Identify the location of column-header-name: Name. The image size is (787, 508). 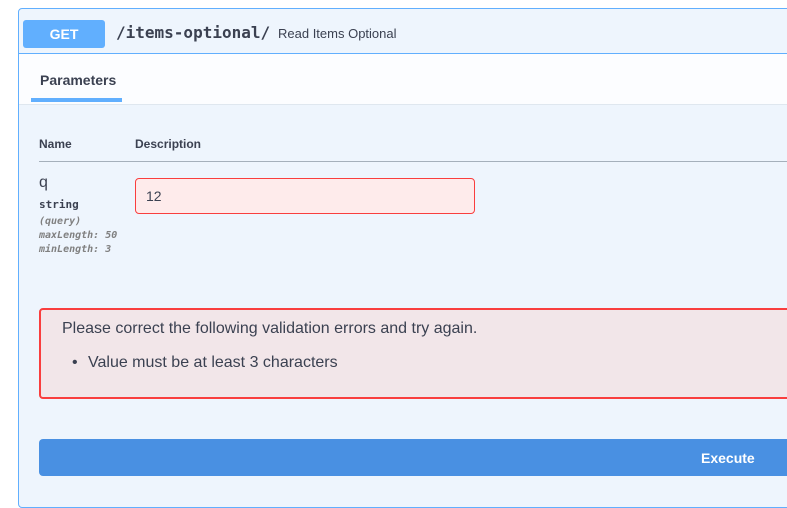
(55, 144).